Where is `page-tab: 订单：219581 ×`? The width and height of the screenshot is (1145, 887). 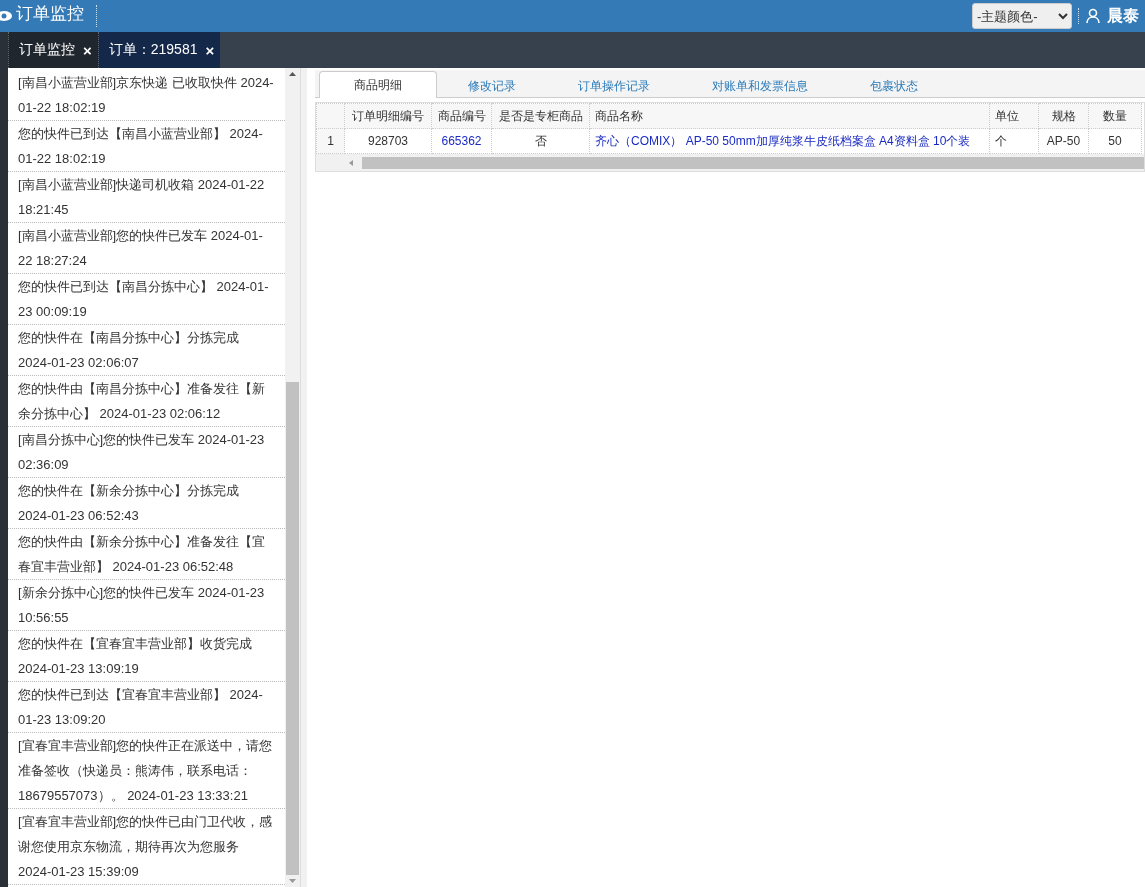 page-tab: 订单：219581 × is located at coordinates (159, 50).